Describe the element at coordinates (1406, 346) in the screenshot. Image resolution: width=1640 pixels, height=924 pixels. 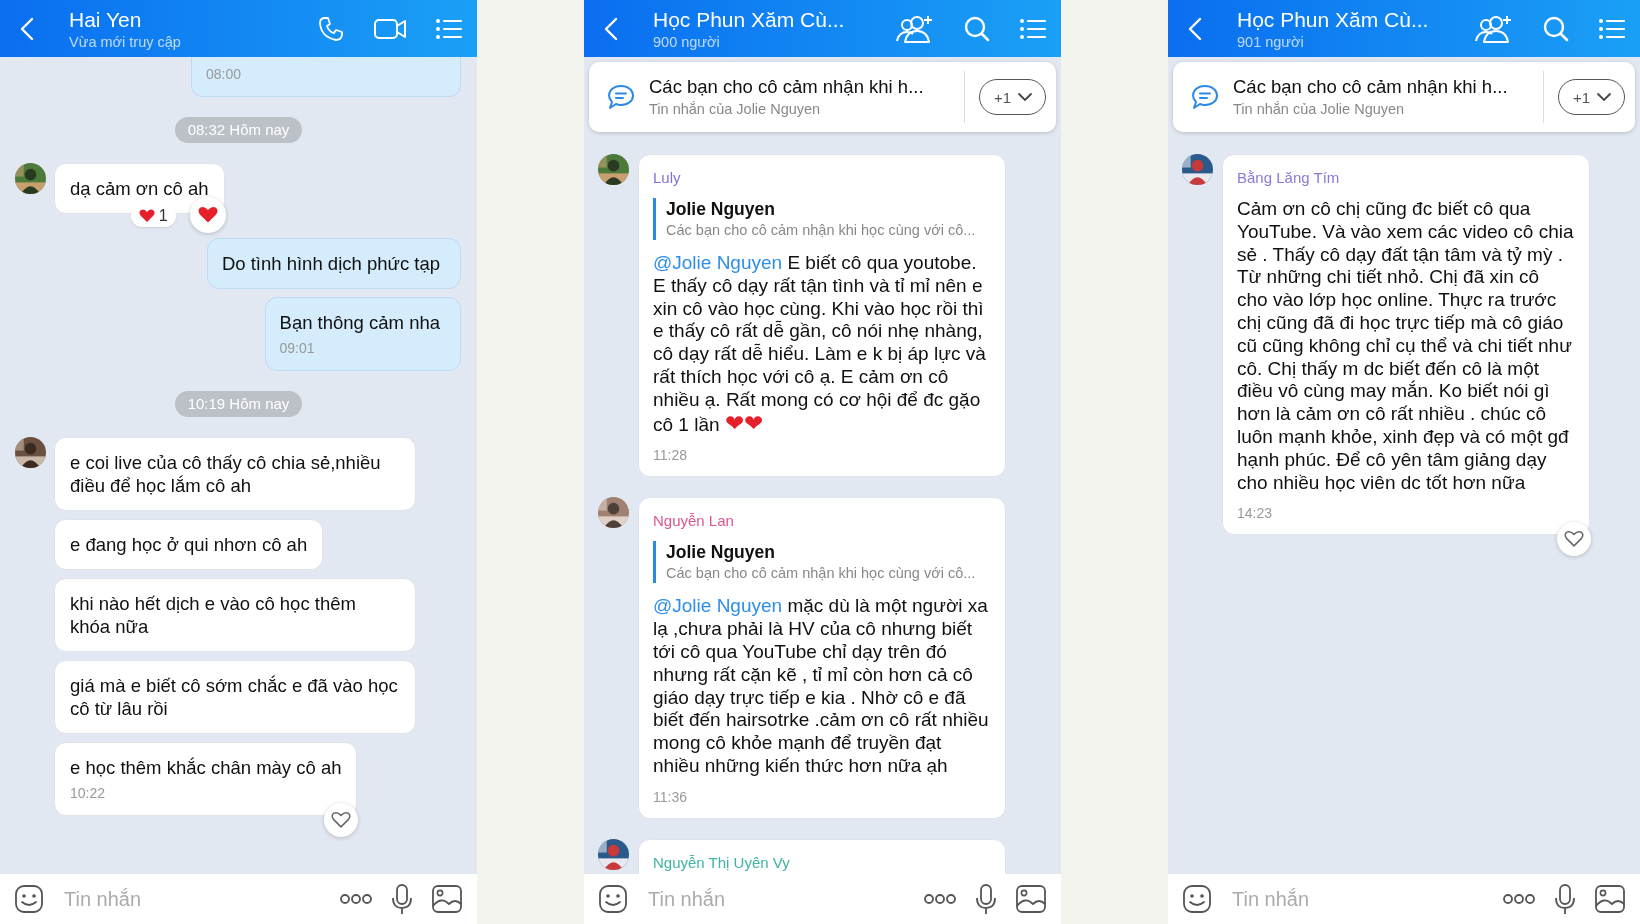
I see `message-text: Cảm ơn cô chị cũng đc biết cô qua YouTube. Và vào xem các video cô chia sẻ . Thấy cô dạy đất tận tâm và tỷ mỳ . Từ những chi tiết nhỏ. Chị đã xin cô cho vào lớp học online. Thực ra trước chị cũng đã đi học trực tiếp mà cô giáo cũ cũng không chỉ cụ thể và chi tiết như cô. Chị thấy m dc biết đến cô là một điều vô cùng may mắn. Ko biết nói gì hơn là cảm ơn cô rất nhiều . chúc cô luôn mạnh khỏe, xinh đẹp và có một gđ hạnh phúc. Để cô yên tâm giảng dạy cho nhiều học viên dc tốt hơn nữa` at that location.